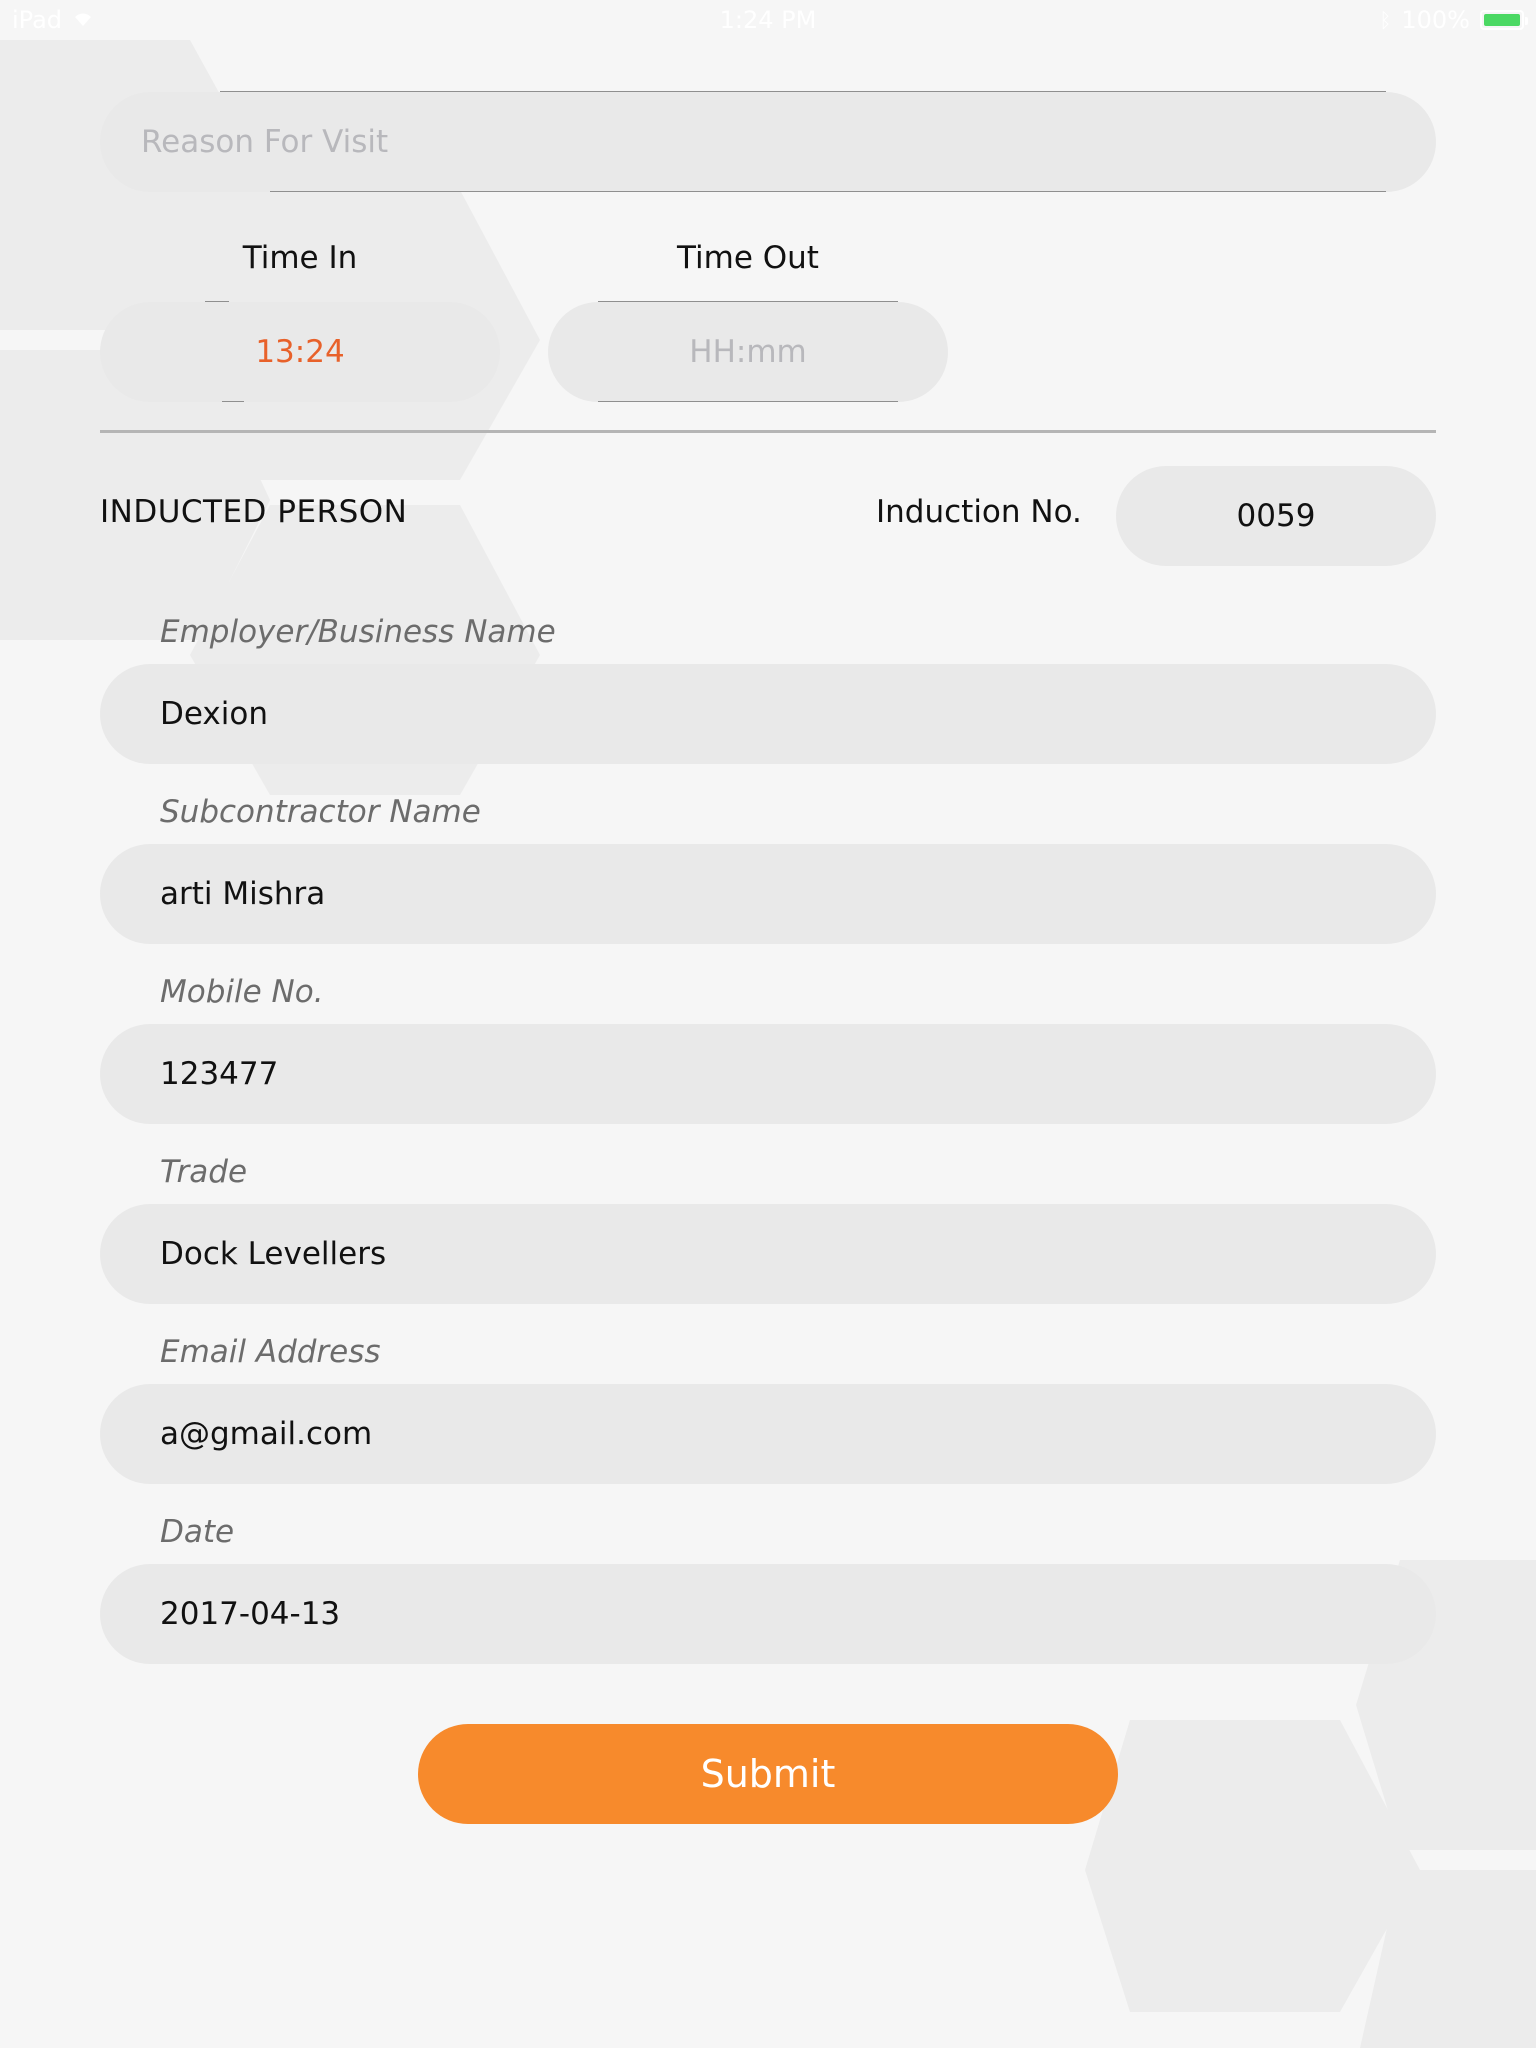  I want to click on induction-number-field: 0059, so click(1276, 516).